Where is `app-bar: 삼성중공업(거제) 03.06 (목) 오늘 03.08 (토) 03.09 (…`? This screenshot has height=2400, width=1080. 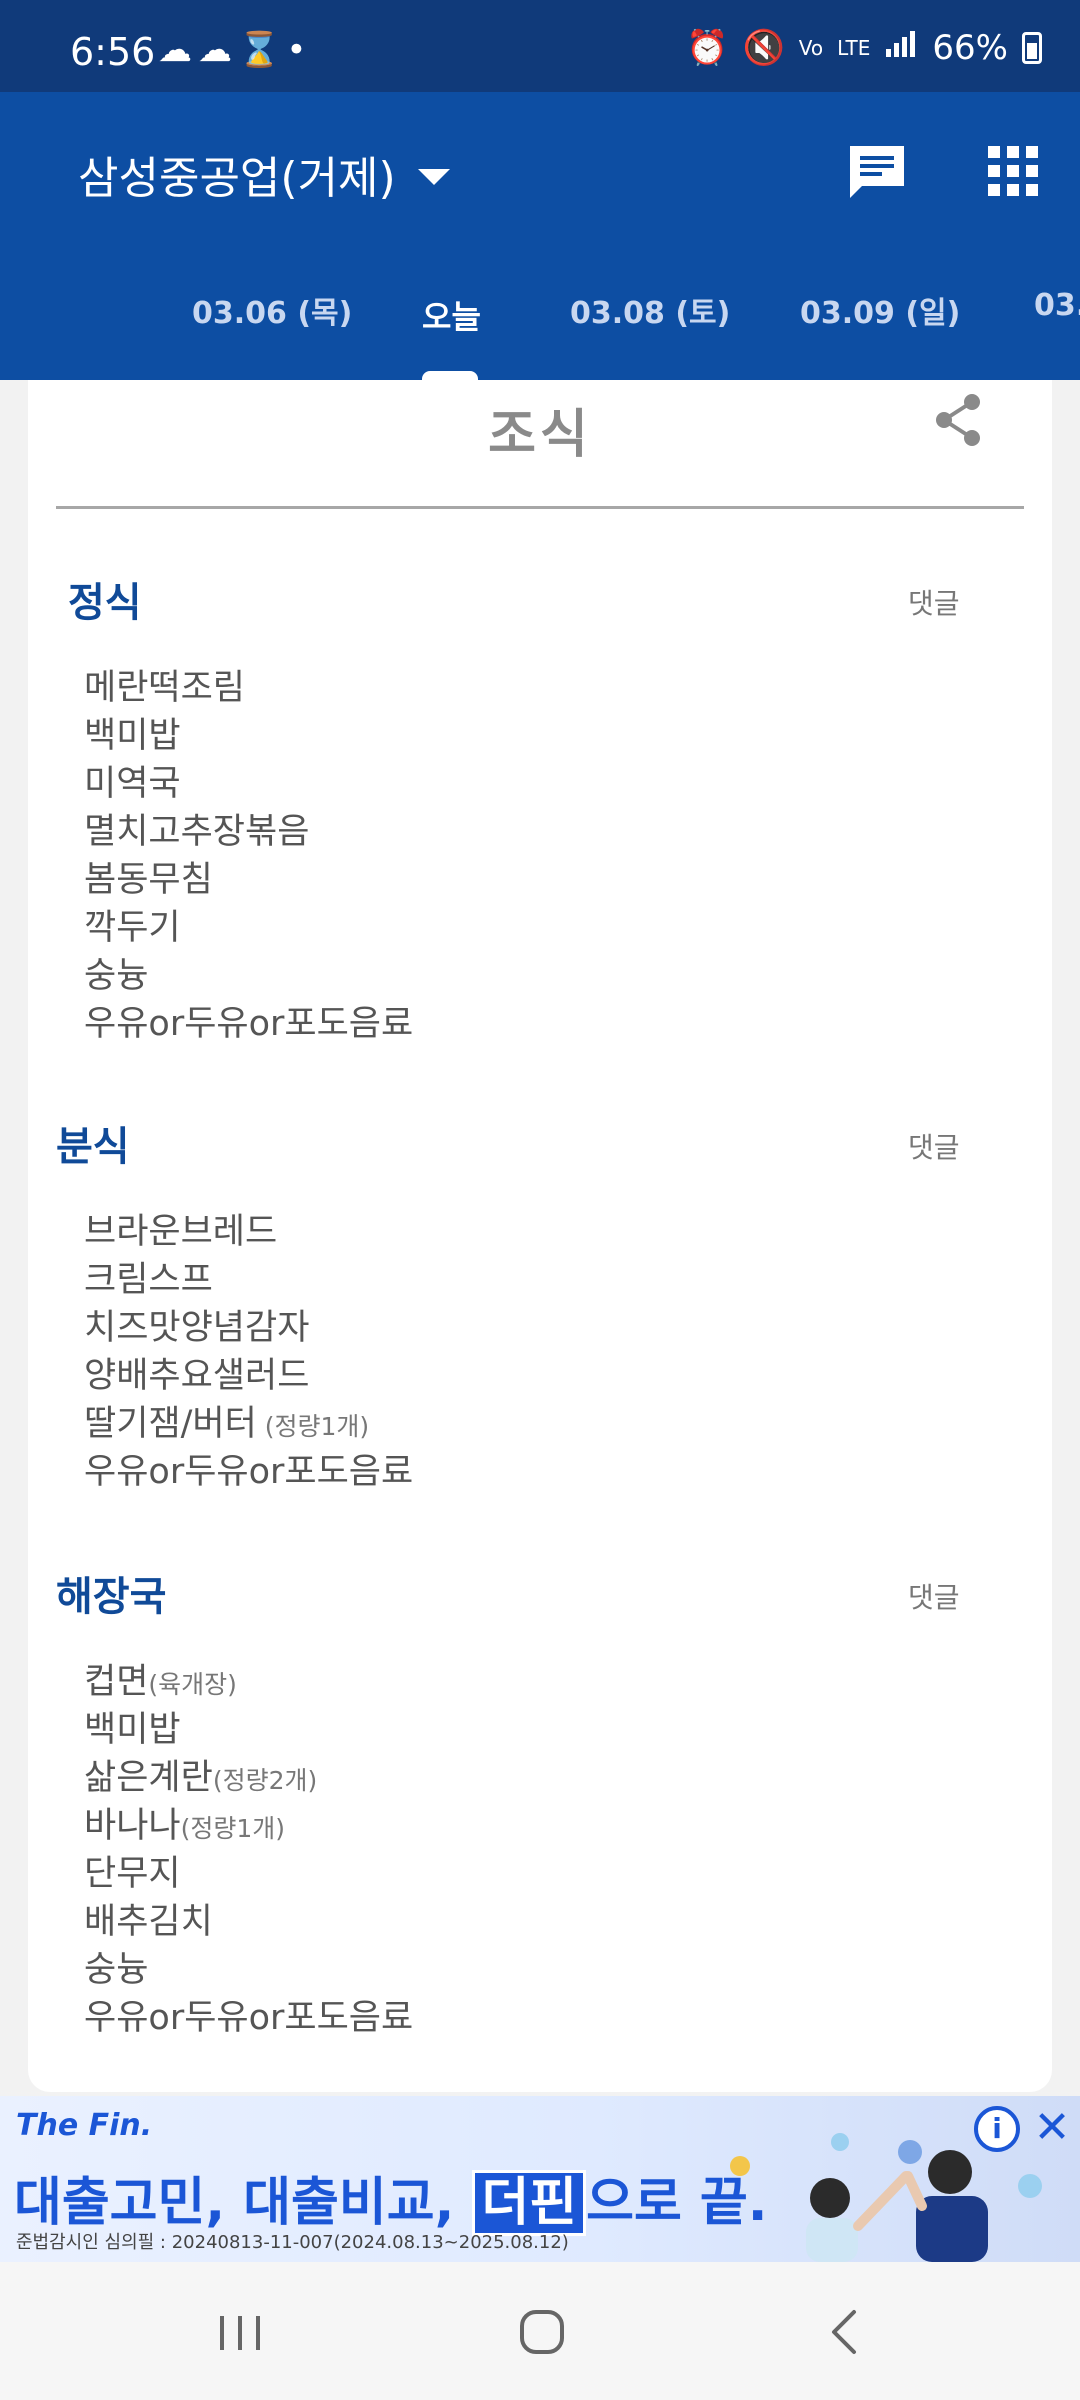
app-bar: 삼성중공업(거제) 03.06 (목) 오늘 03.08 (토) 03.09 (… is located at coordinates (540, 236).